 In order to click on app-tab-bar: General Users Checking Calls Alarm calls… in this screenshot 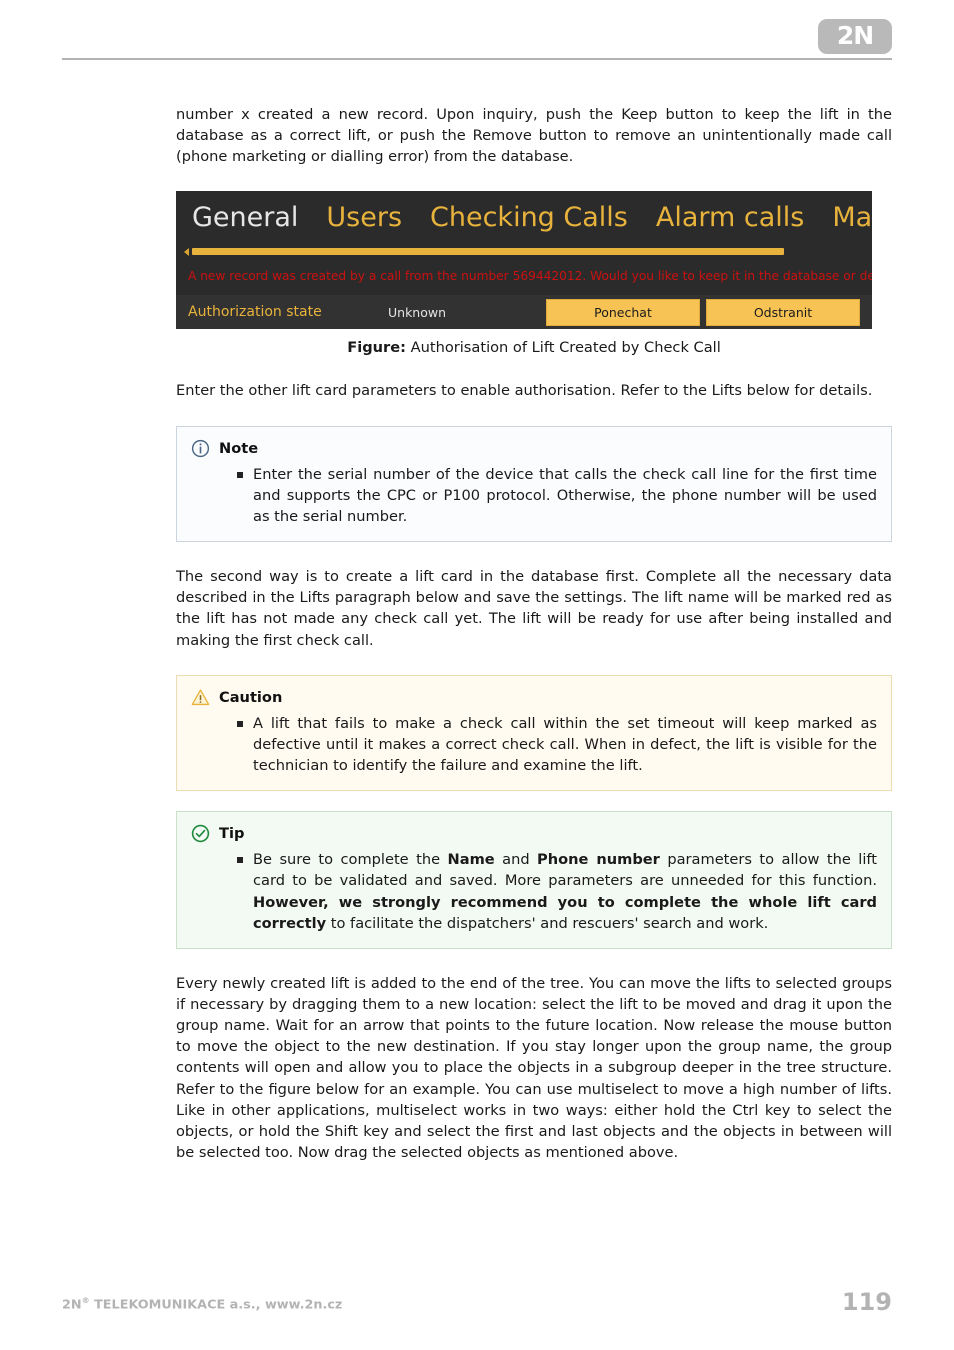, I will do `click(524, 217)`.